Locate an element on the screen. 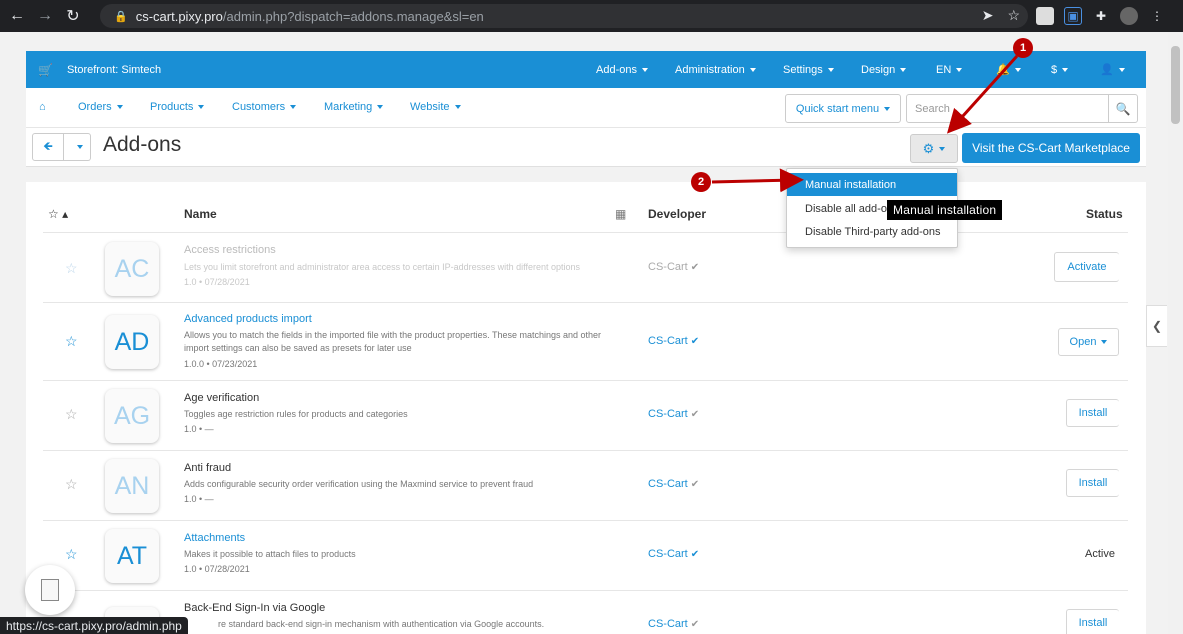 The image size is (1183, 634). kebab-menu-icon: ⋮ is located at coordinates (1157, 16).